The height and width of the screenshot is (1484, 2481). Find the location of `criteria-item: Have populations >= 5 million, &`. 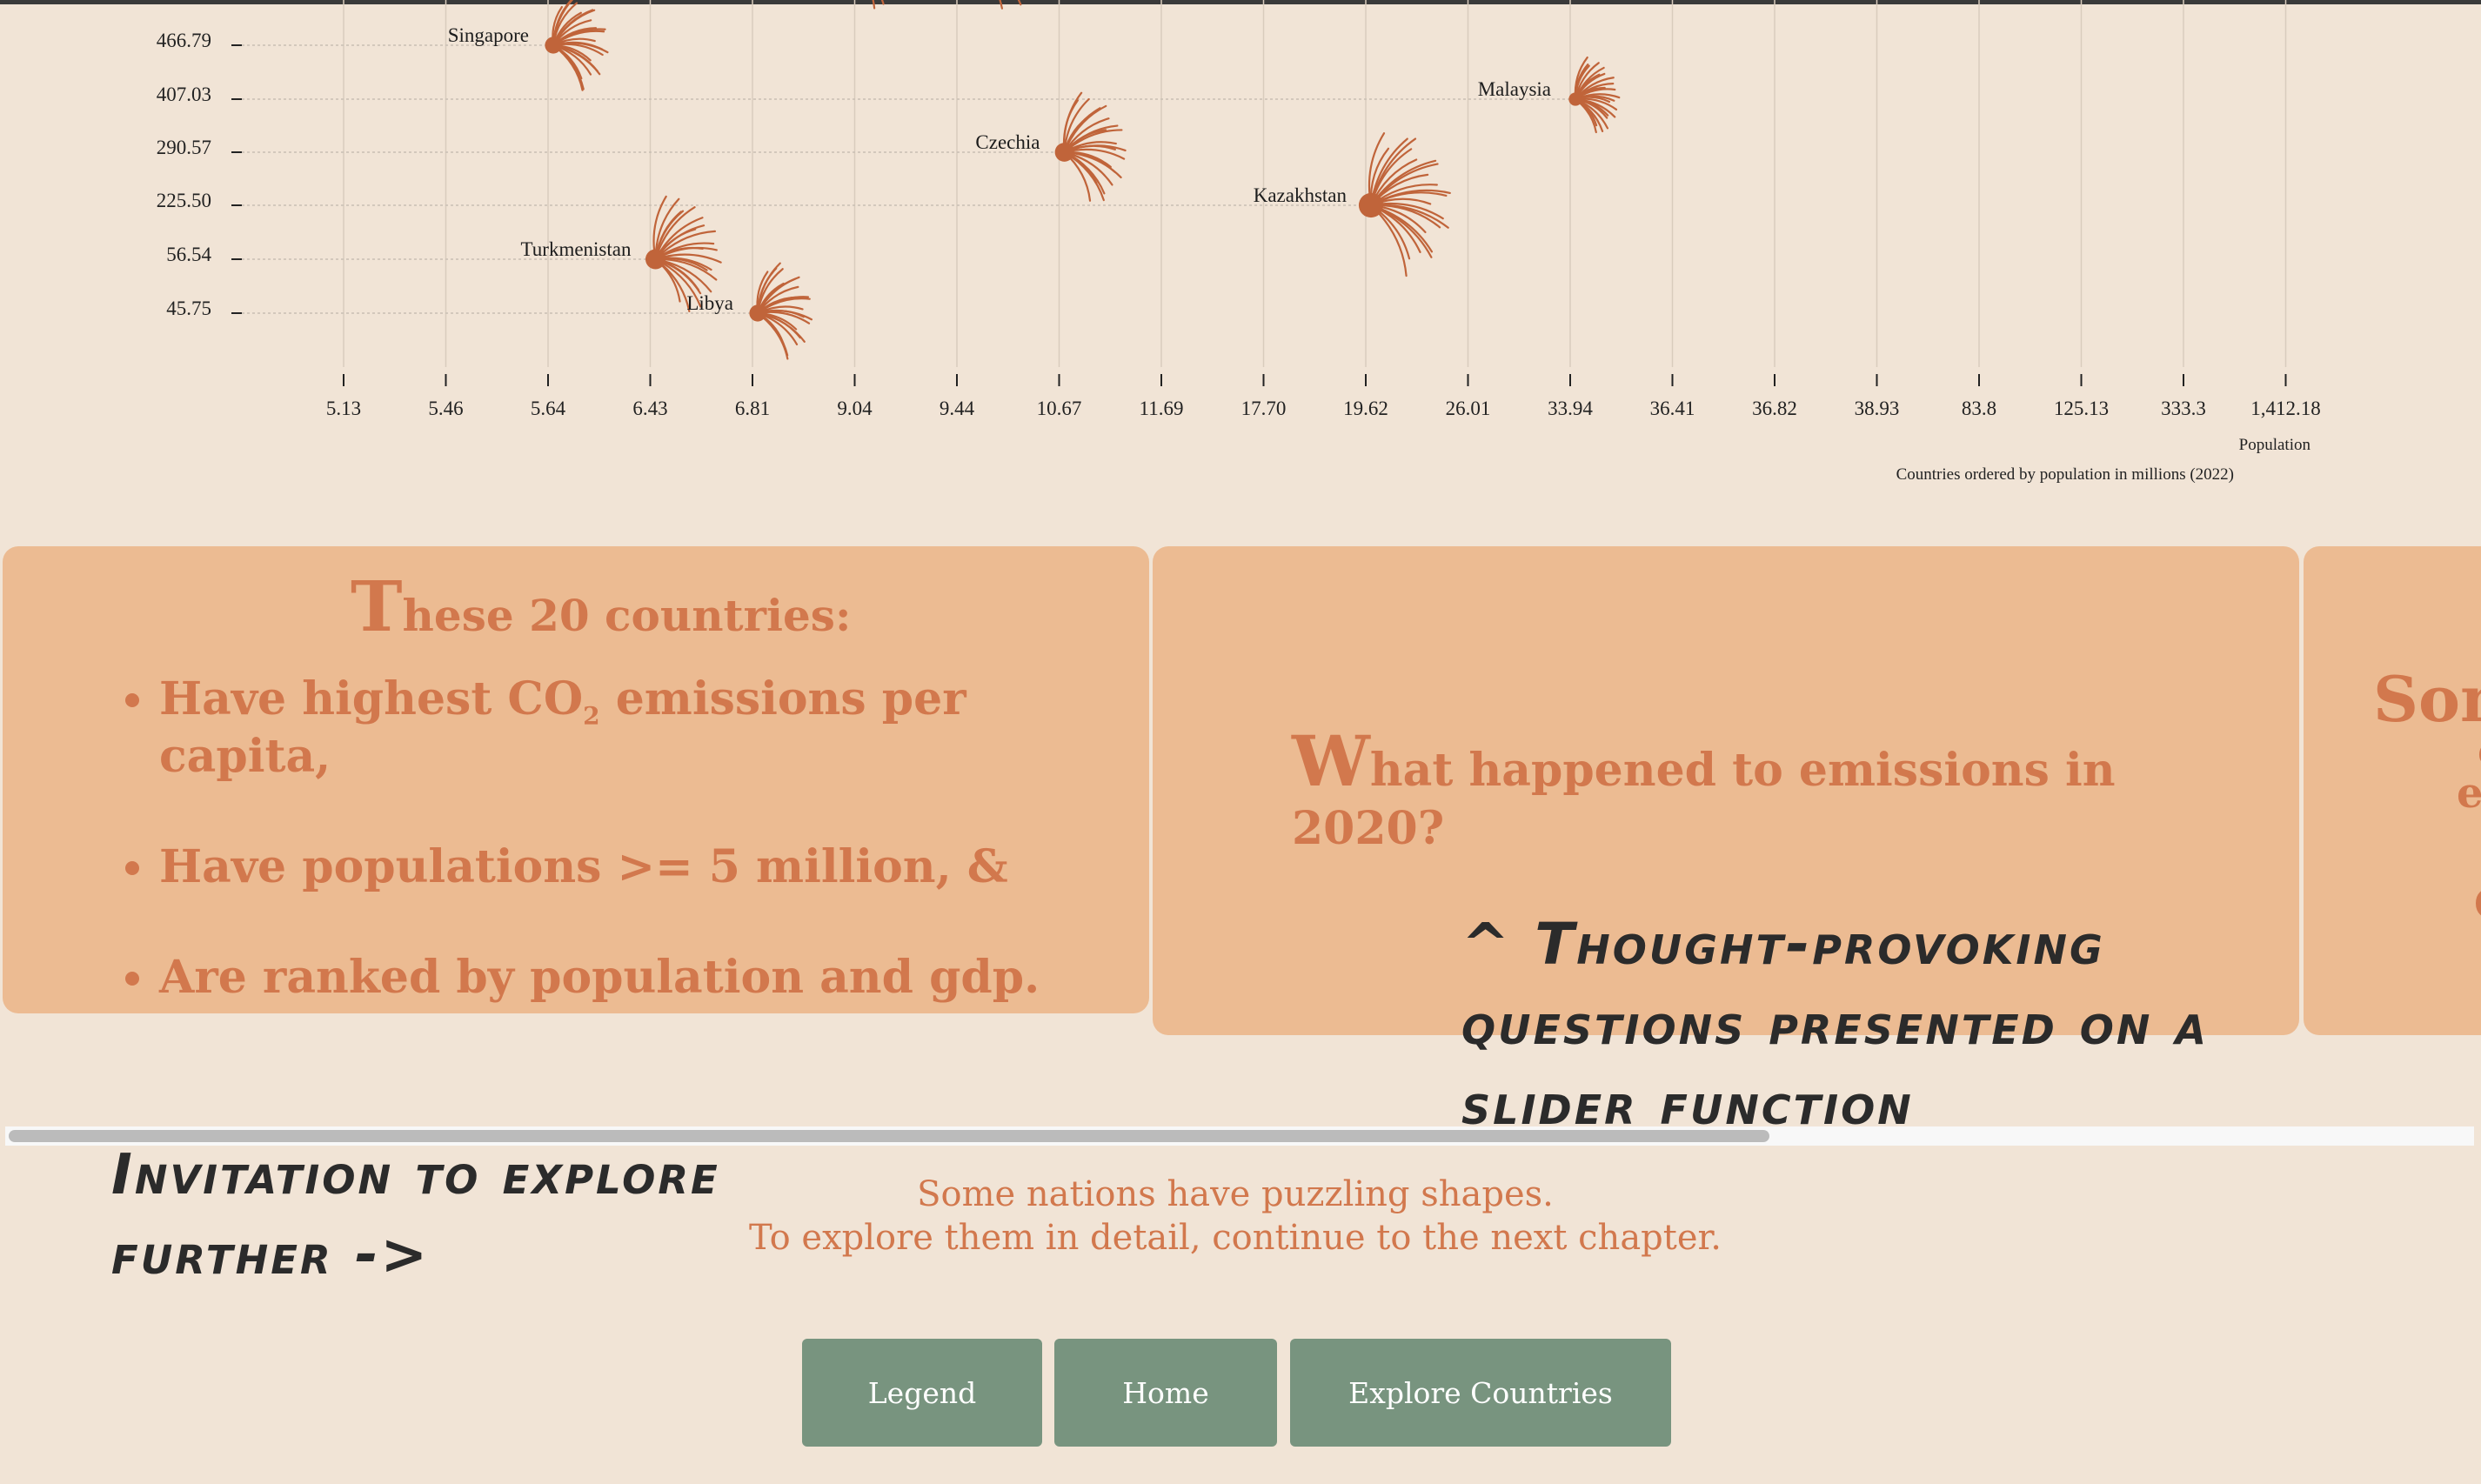

criteria-item: Have populations >= 5 million, & is located at coordinates (654, 866).